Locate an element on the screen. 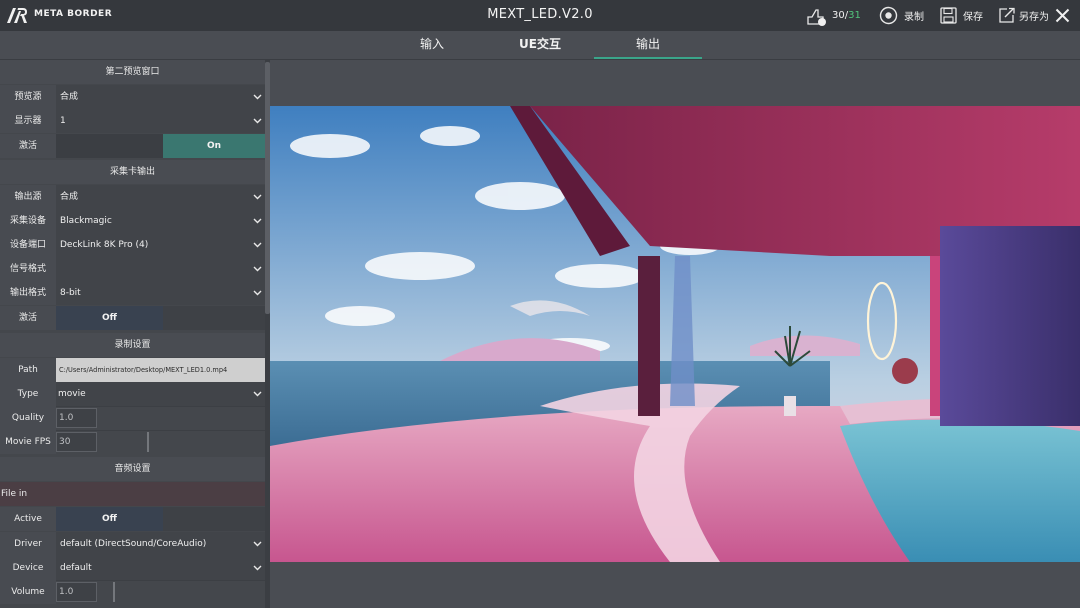 This screenshot has height=608, width=1080. row-device-port: 设备端口 DeckLink 8K Pro (4) is located at coordinates (132, 245).